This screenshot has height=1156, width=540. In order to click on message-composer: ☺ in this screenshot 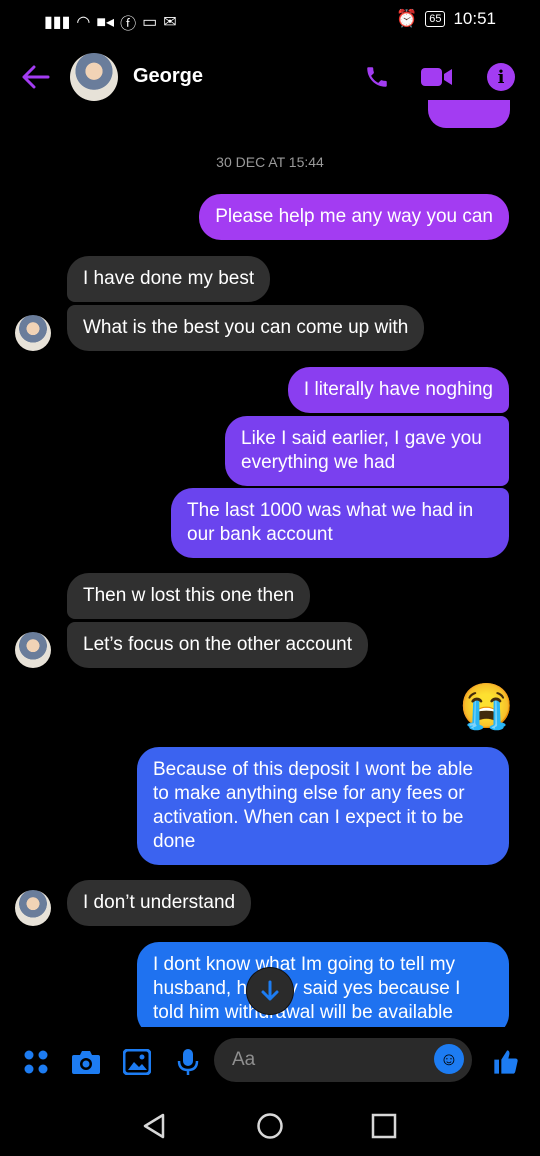, I will do `click(270, 1062)`.